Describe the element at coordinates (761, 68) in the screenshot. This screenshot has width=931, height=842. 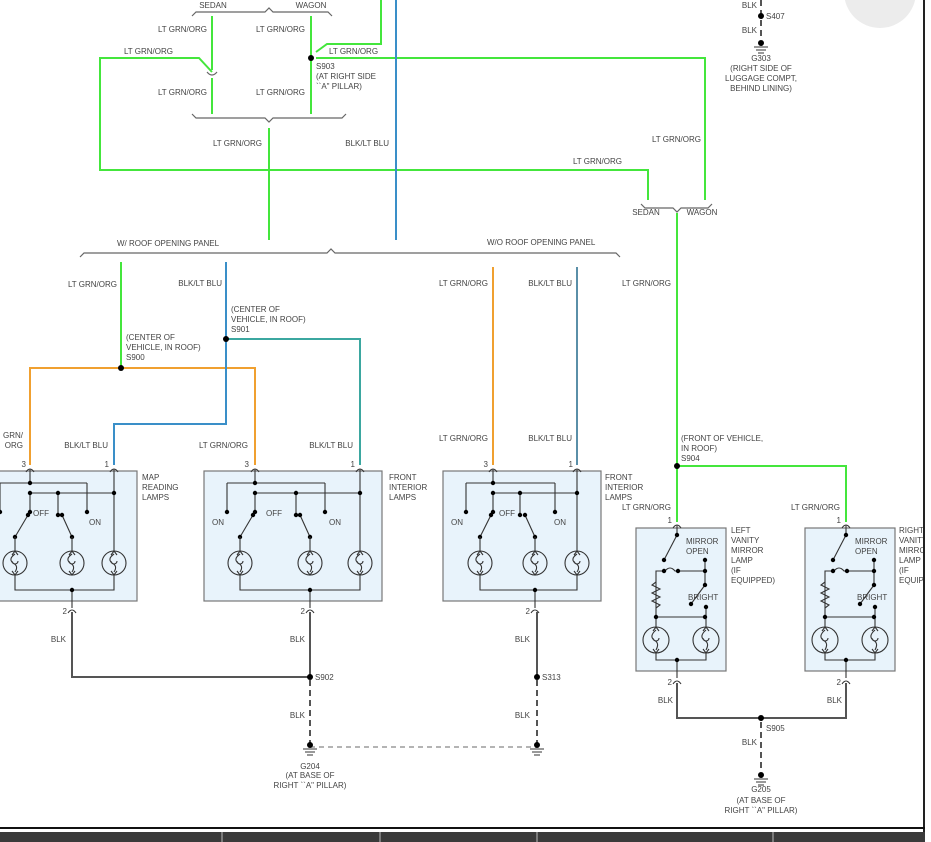
I see `ground-location: (RIGHT SIDE OF` at that location.